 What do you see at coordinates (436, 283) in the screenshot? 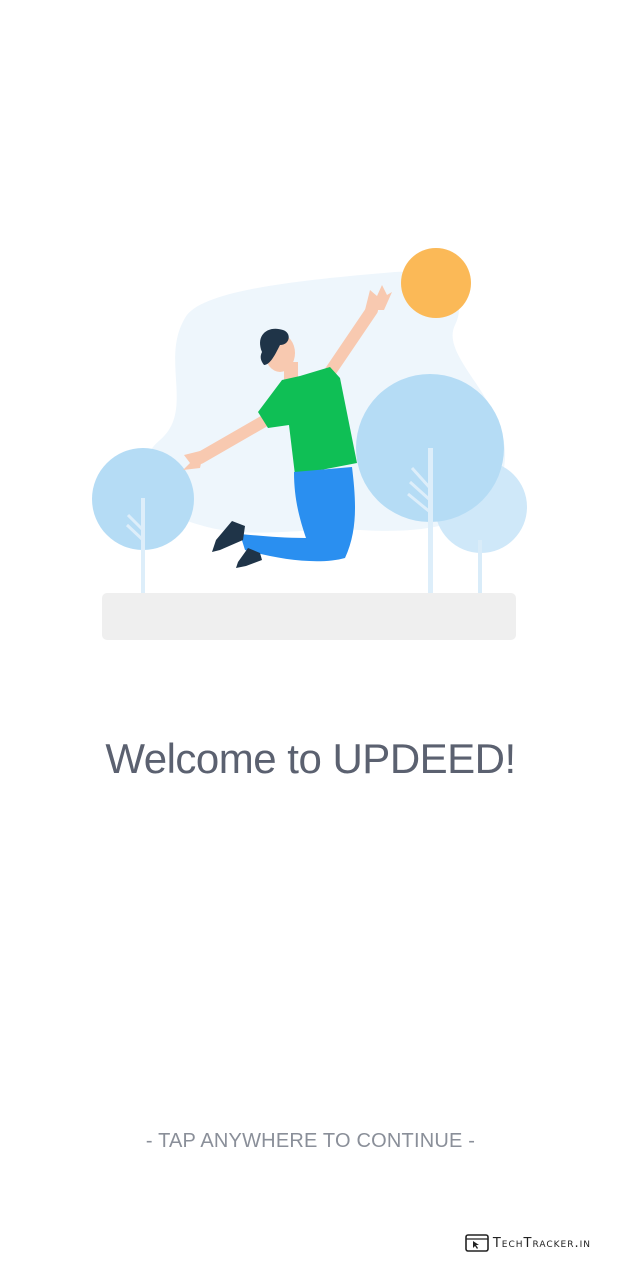
I see `sun-icon` at bounding box center [436, 283].